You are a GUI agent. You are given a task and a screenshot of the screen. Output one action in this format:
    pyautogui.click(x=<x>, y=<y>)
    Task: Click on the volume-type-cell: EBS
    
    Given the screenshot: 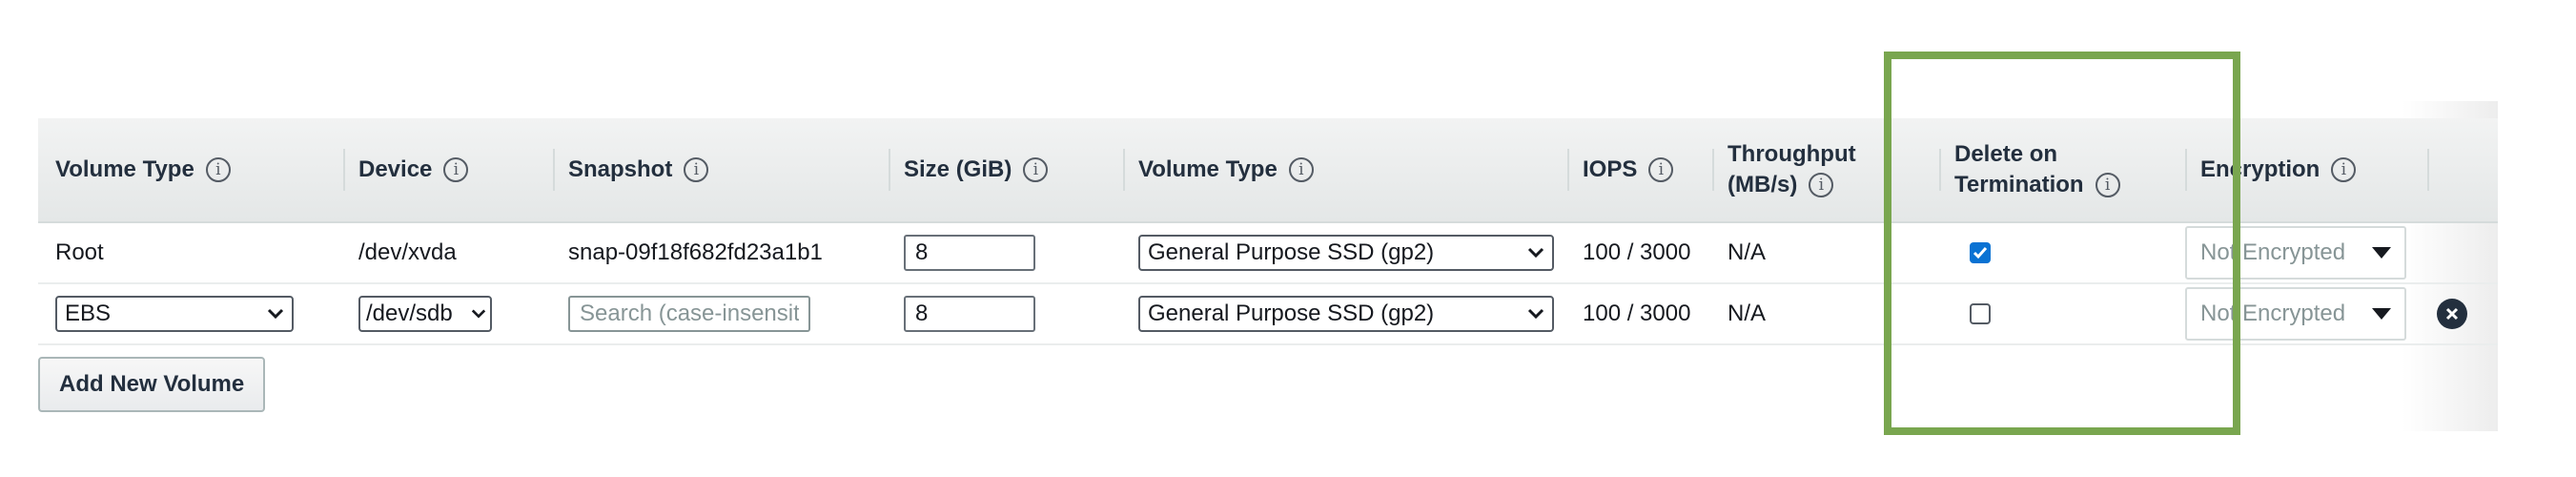 What is the action you would take?
    pyautogui.click(x=174, y=313)
    